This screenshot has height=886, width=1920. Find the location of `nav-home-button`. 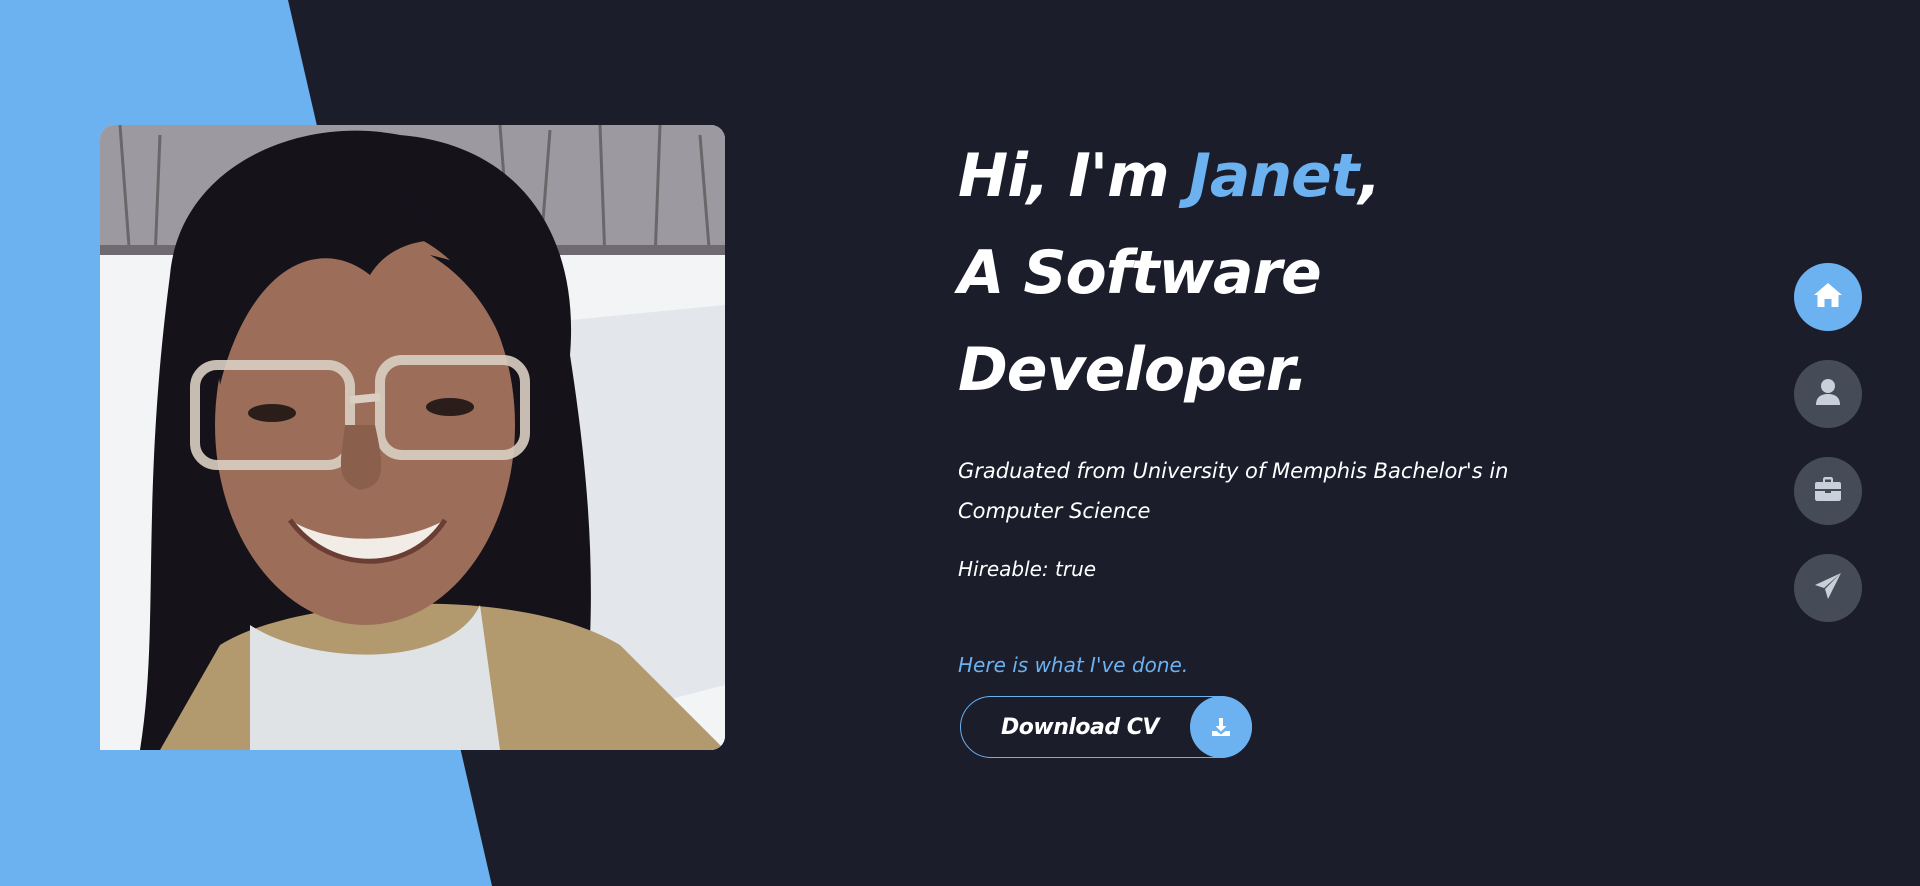

nav-home-button is located at coordinates (1828, 297).